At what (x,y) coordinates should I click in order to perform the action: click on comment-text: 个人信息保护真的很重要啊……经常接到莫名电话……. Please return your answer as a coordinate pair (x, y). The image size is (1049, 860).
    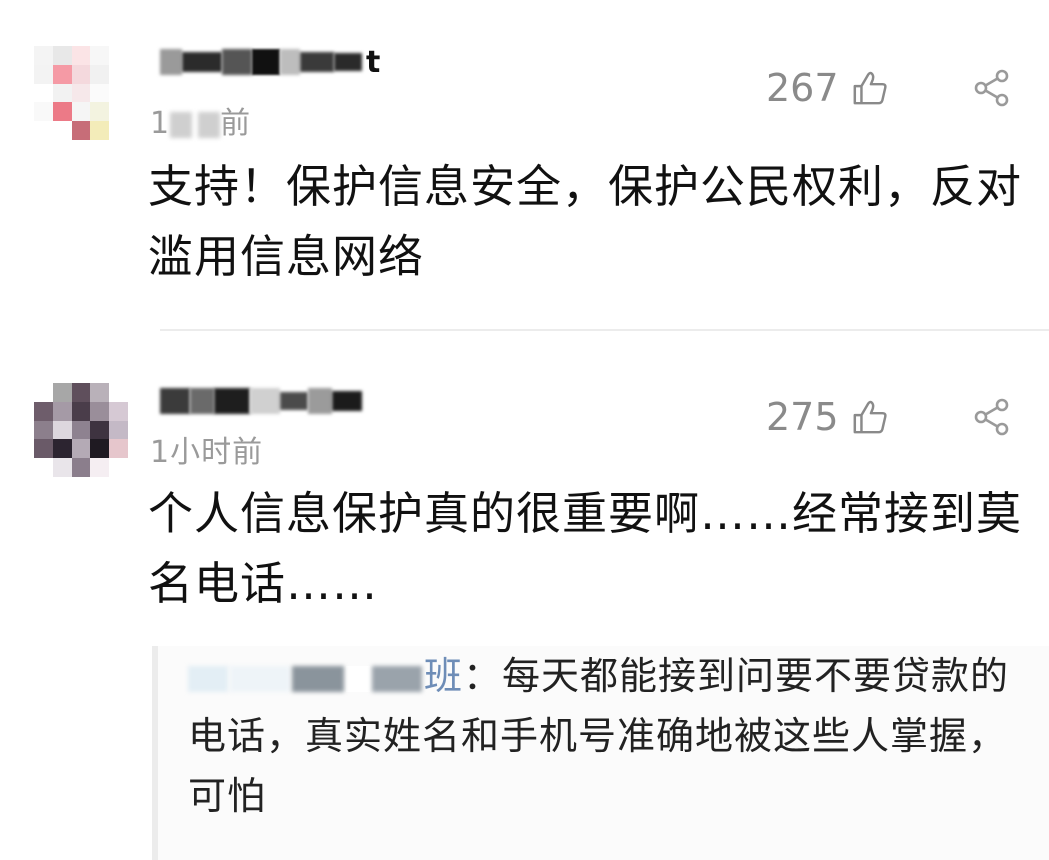
    Looking at the image, I should click on (585, 548).